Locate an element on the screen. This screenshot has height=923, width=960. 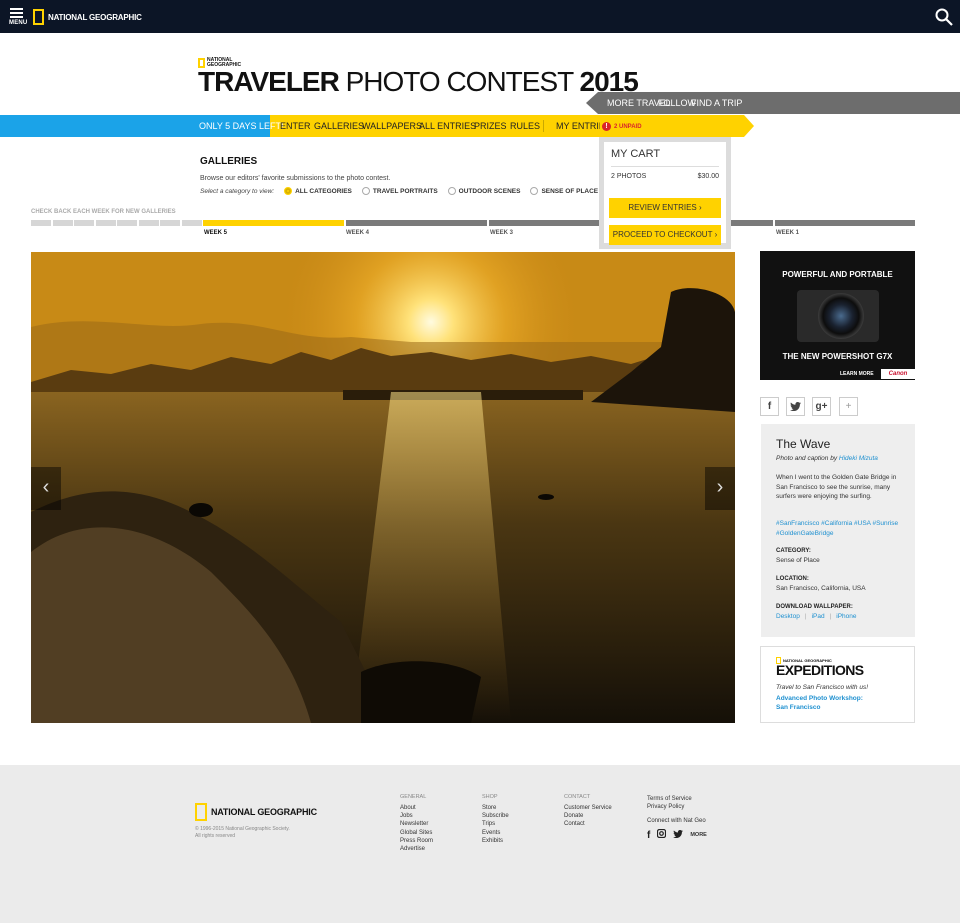
footer-heading: SHOP is located at coordinates (490, 797).